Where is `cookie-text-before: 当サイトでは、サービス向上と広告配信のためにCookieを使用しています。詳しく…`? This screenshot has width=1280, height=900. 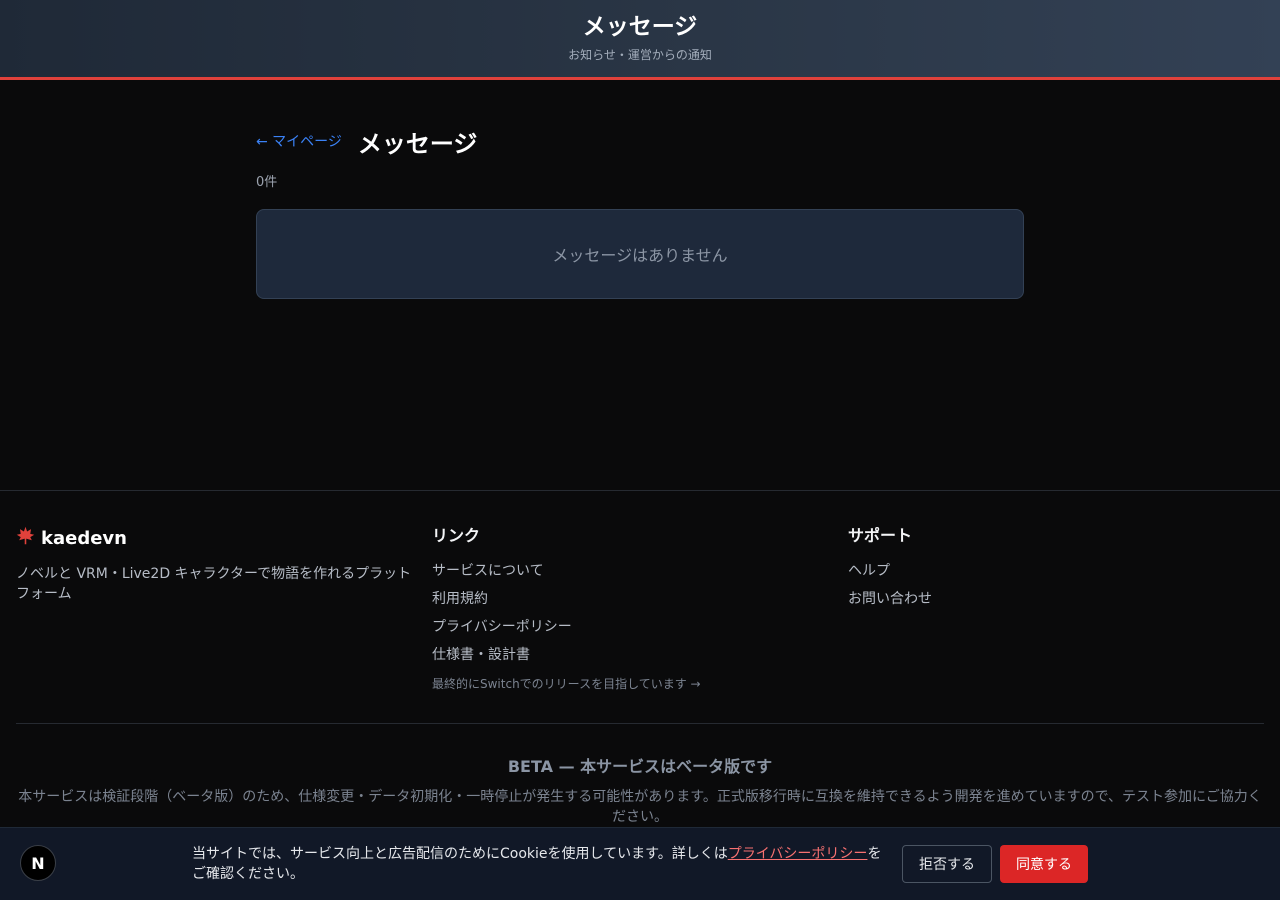
cookie-text-before: 当サイトでは、サービス向上と広告配信のためにCookieを使用しています。詳しく… is located at coordinates (460, 854).